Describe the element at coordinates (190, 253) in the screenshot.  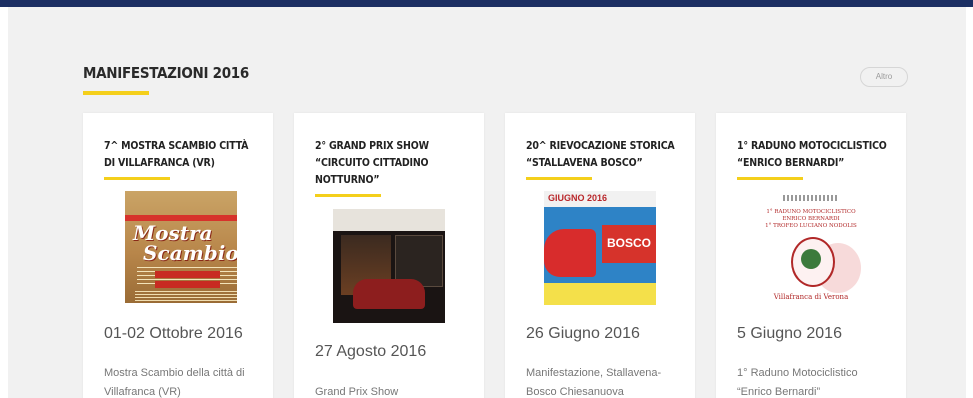
I see `poster-title-line: Scambio` at that location.